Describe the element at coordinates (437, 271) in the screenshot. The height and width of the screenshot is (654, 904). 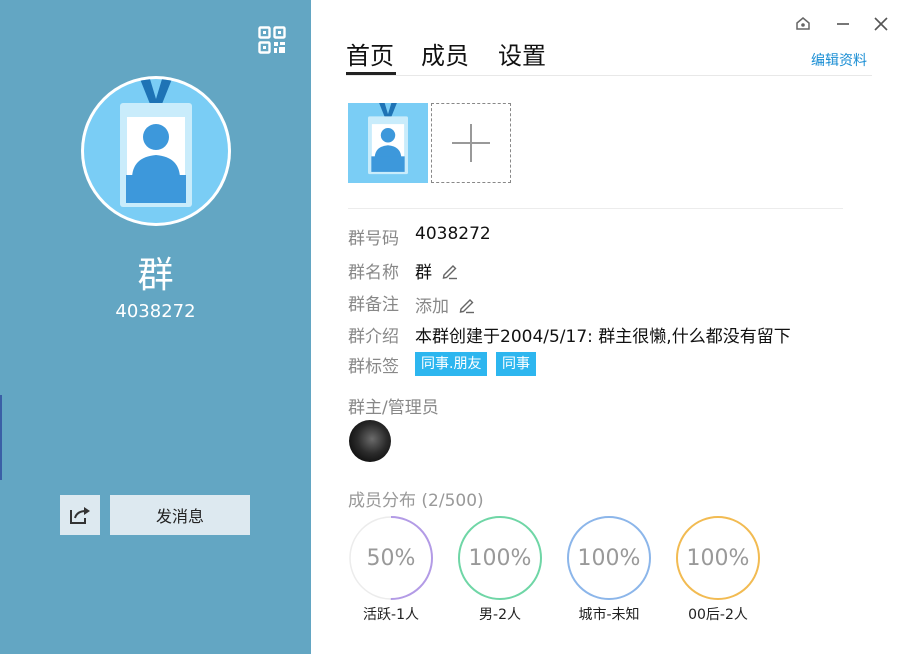
I see `group-name-field: 群` at that location.